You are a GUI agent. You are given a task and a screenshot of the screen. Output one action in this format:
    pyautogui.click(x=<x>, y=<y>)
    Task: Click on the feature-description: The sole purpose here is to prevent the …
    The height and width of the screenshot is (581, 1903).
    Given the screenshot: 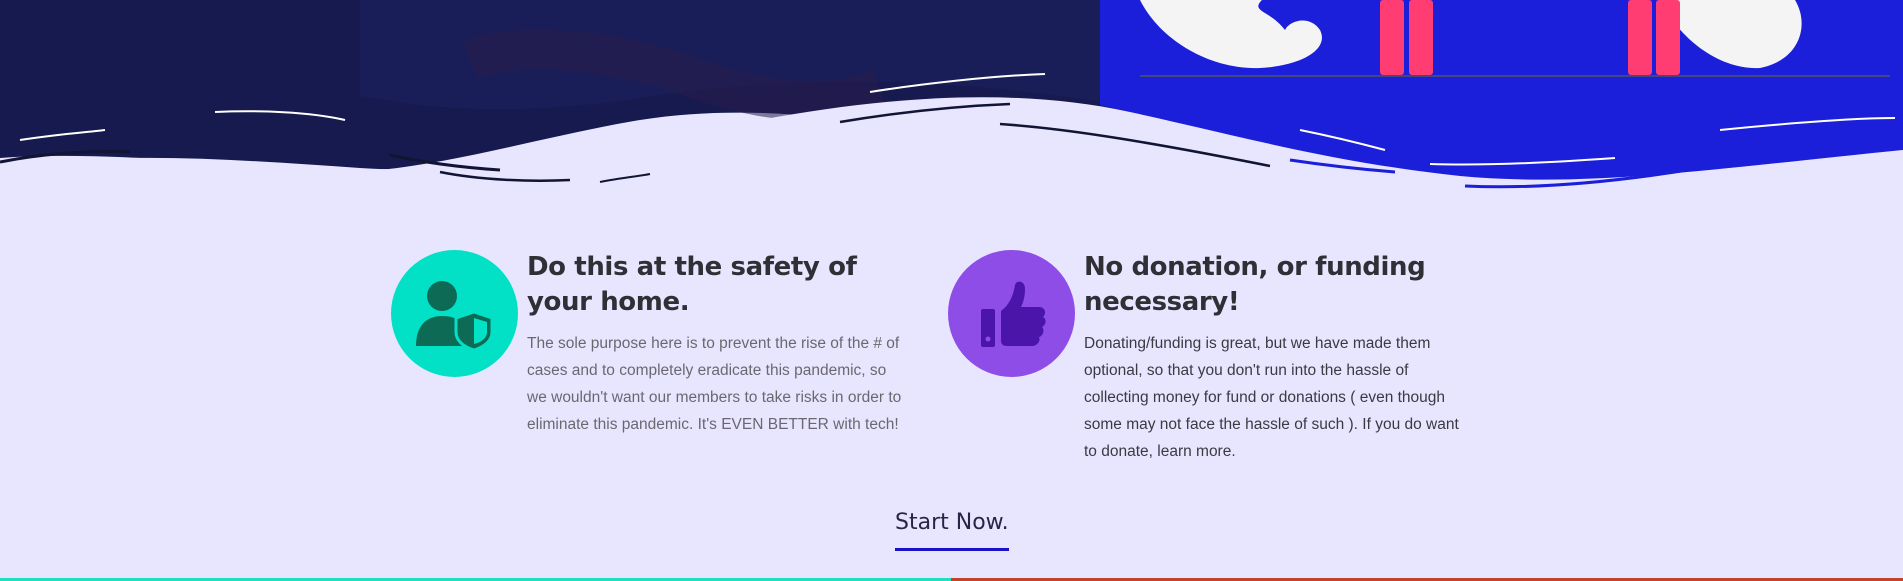 What is the action you would take?
    pyautogui.click(x=714, y=384)
    